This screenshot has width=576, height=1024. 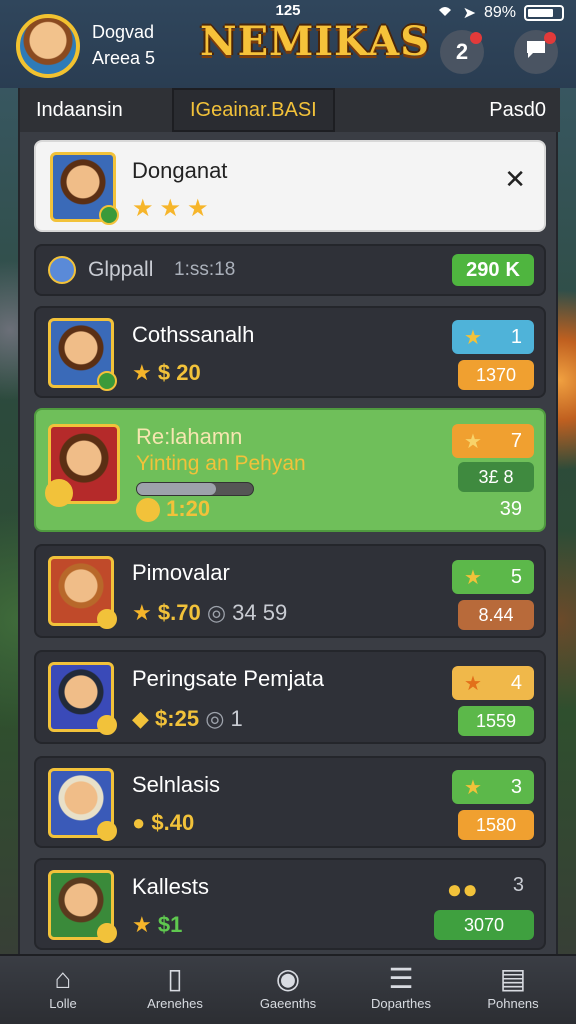 I want to click on item-amount: $:25, so click(x=177, y=718).